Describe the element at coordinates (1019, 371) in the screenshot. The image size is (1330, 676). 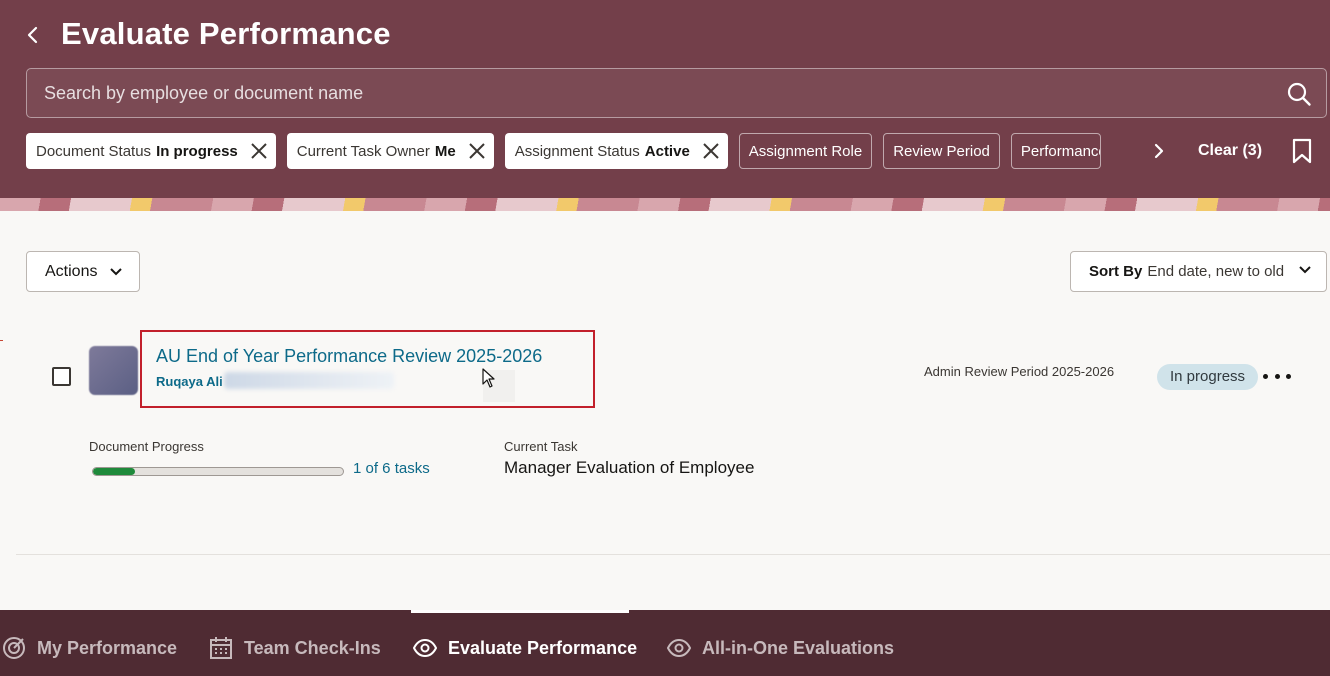
I see `review-period-text: Admin Review Period 2025-2026` at that location.